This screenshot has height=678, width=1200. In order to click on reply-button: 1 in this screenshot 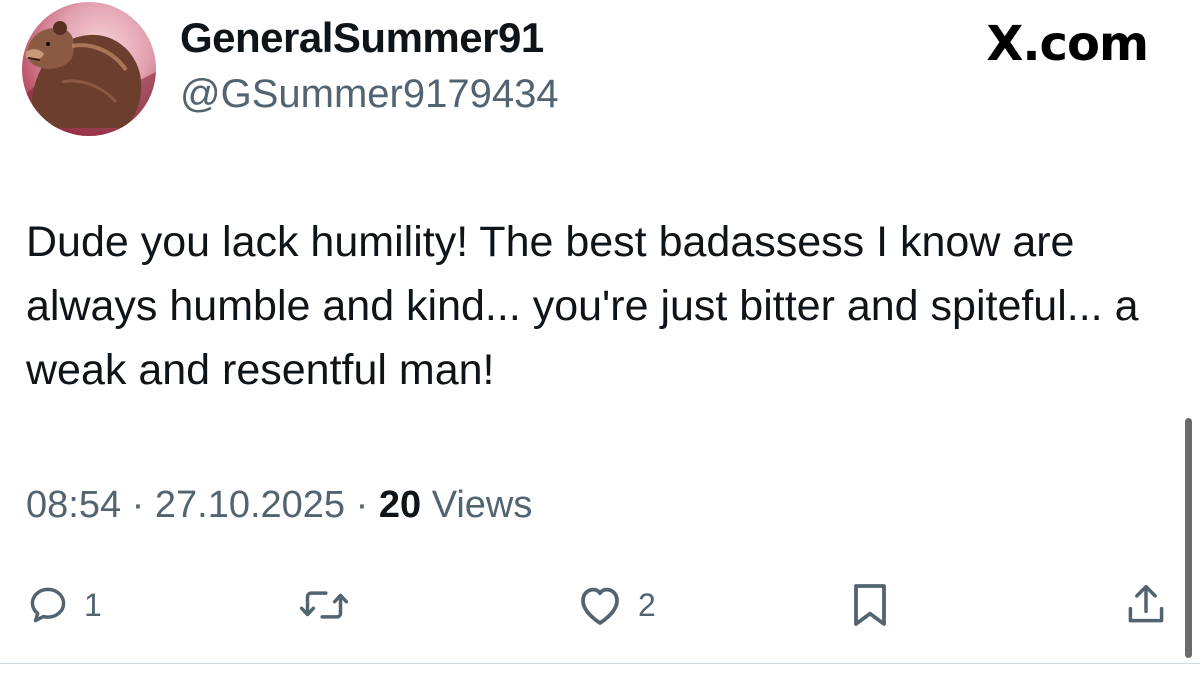, I will do `click(64, 605)`.